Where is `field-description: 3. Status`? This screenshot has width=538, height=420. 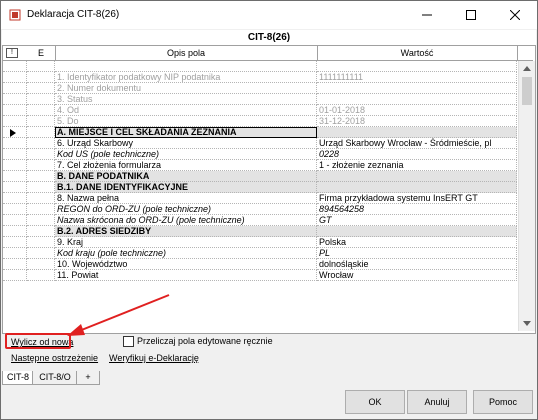 field-description: 3. Status is located at coordinates (186, 99).